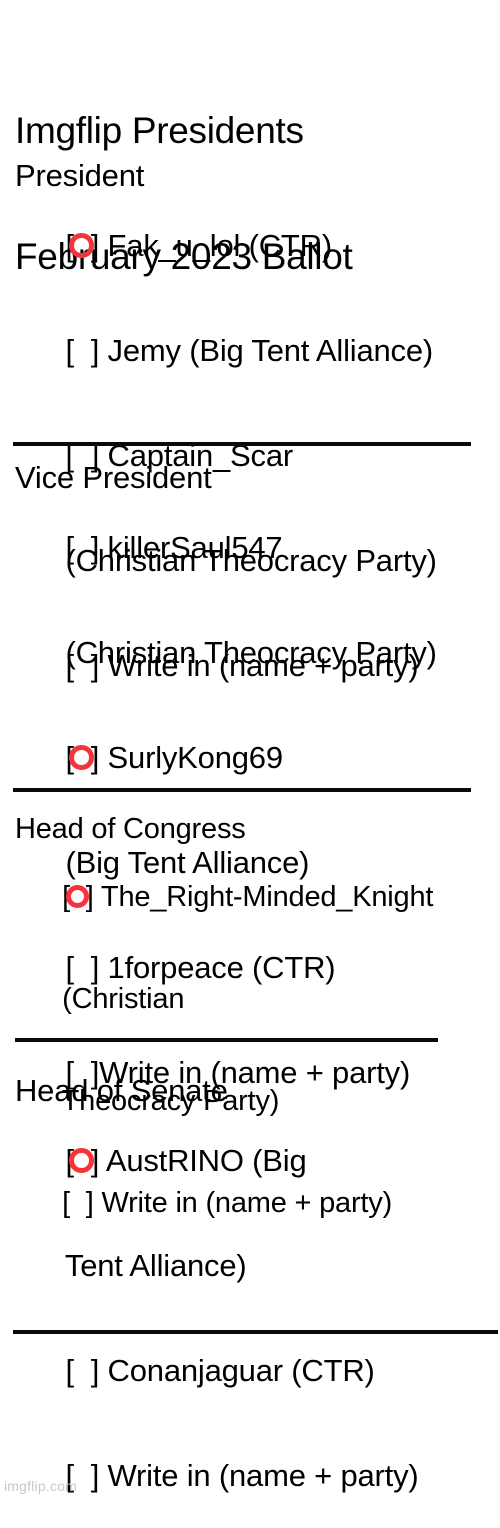 This screenshot has height=1528, width=500. I want to click on race-heading: Vice President, so click(113, 477).